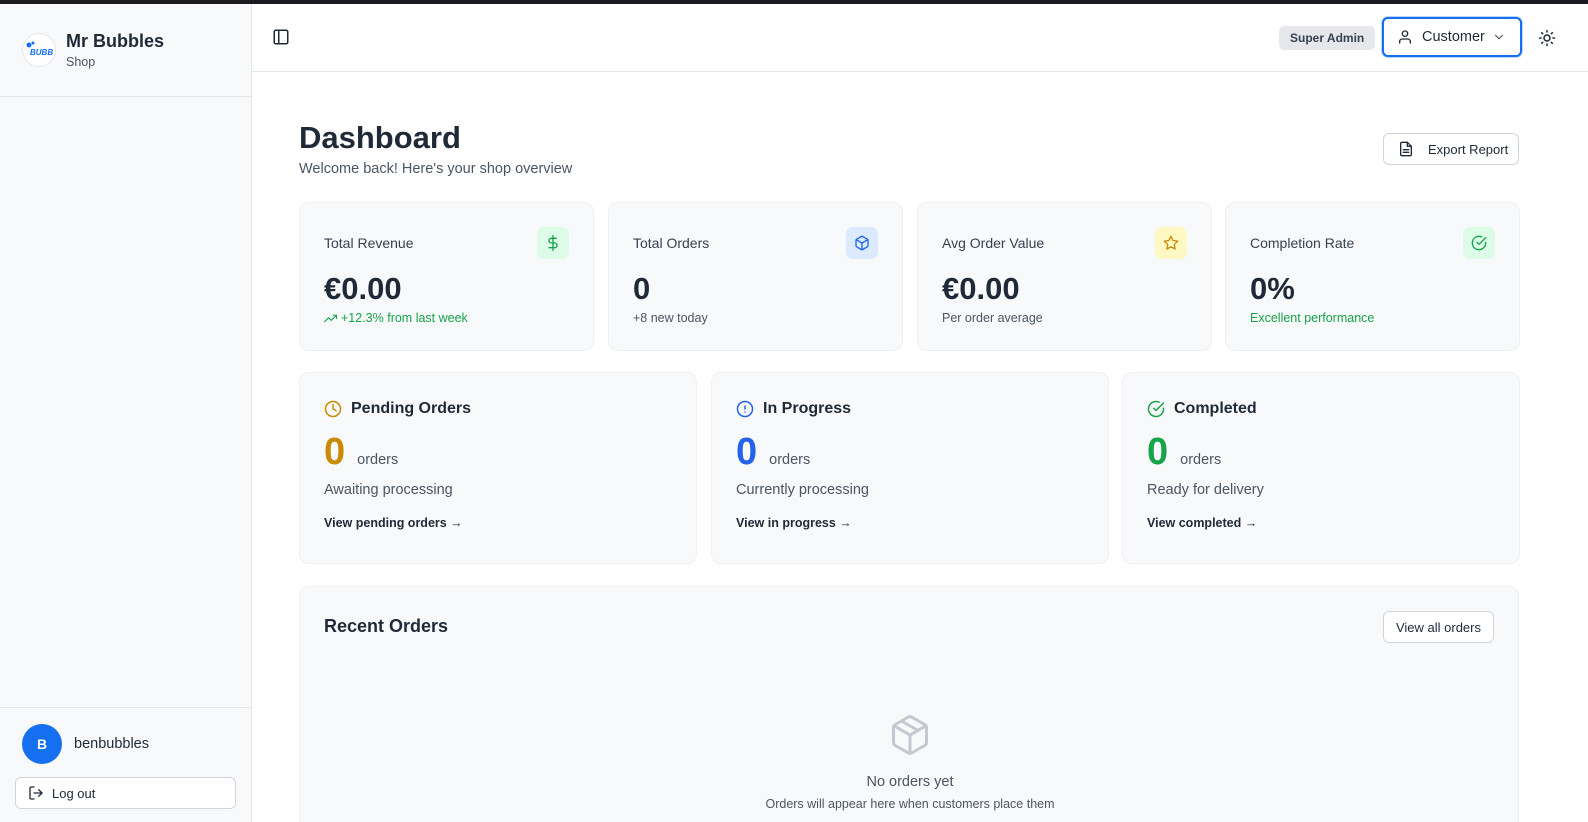 This screenshot has height=822, width=1588. I want to click on chevron-down-icon, so click(1499, 37).